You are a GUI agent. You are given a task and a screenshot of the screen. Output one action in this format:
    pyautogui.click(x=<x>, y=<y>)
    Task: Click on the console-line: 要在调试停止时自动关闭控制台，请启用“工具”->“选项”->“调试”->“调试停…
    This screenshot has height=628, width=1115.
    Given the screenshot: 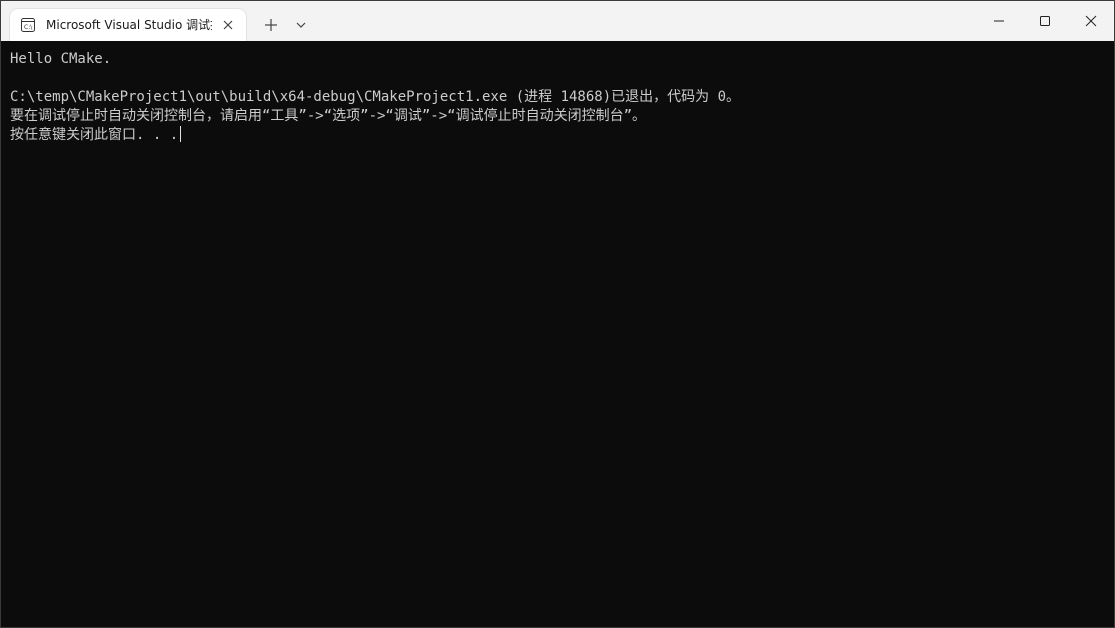 What is the action you would take?
    pyautogui.click(x=328, y=116)
    